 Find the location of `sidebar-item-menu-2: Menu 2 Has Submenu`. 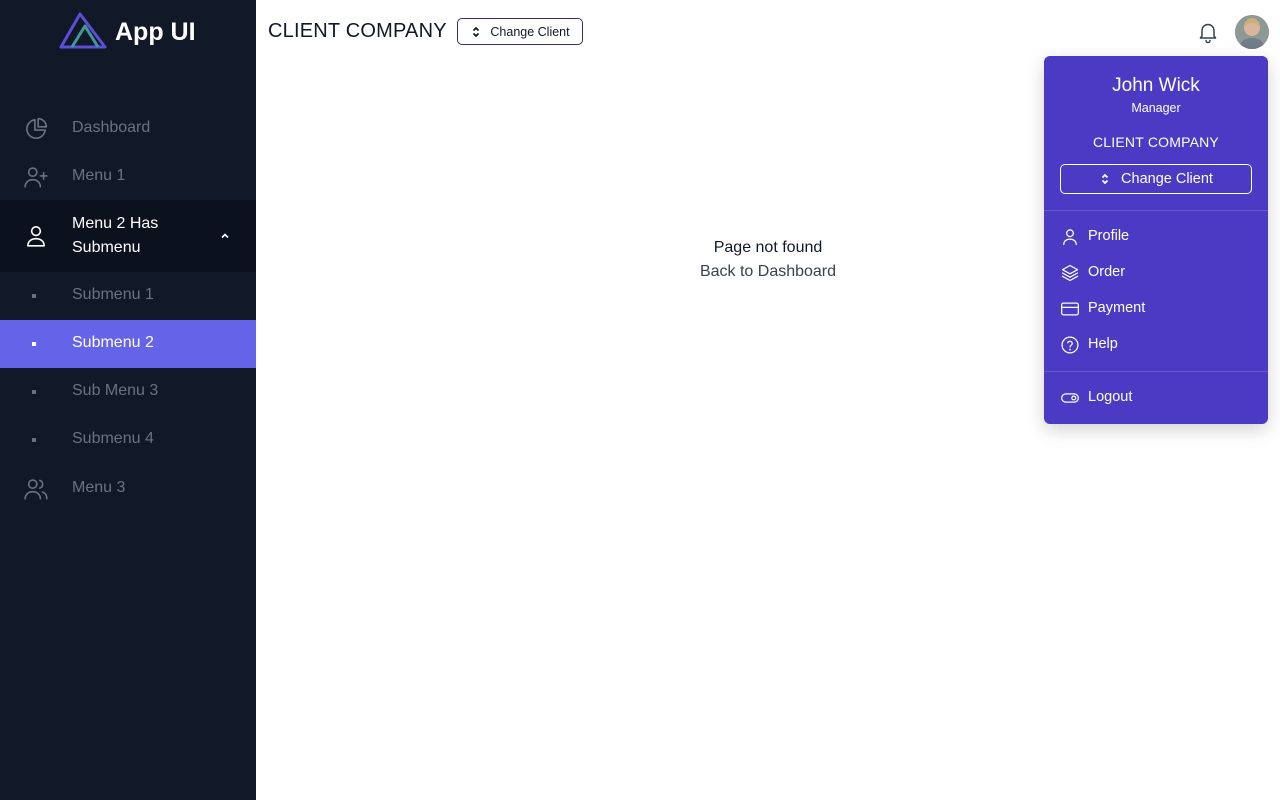

sidebar-item-menu-2: Menu 2 Has Submenu is located at coordinates (128, 236).